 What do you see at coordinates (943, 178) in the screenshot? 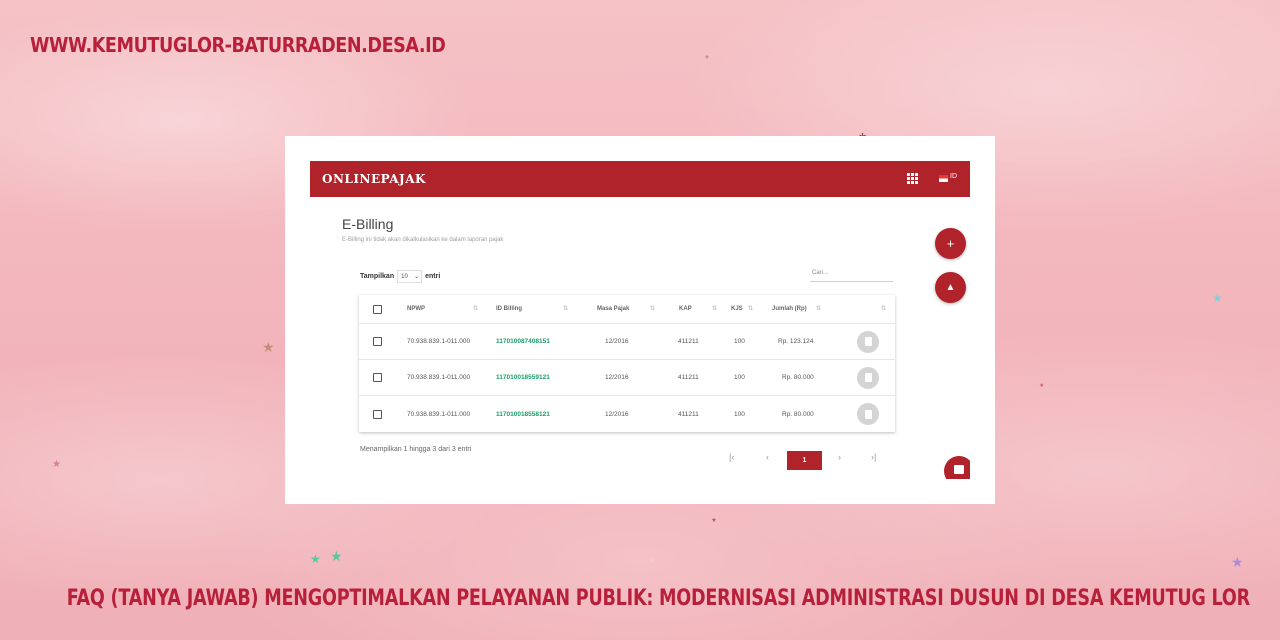
I see `indonesia-flag-icon` at bounding box center [943, 178].